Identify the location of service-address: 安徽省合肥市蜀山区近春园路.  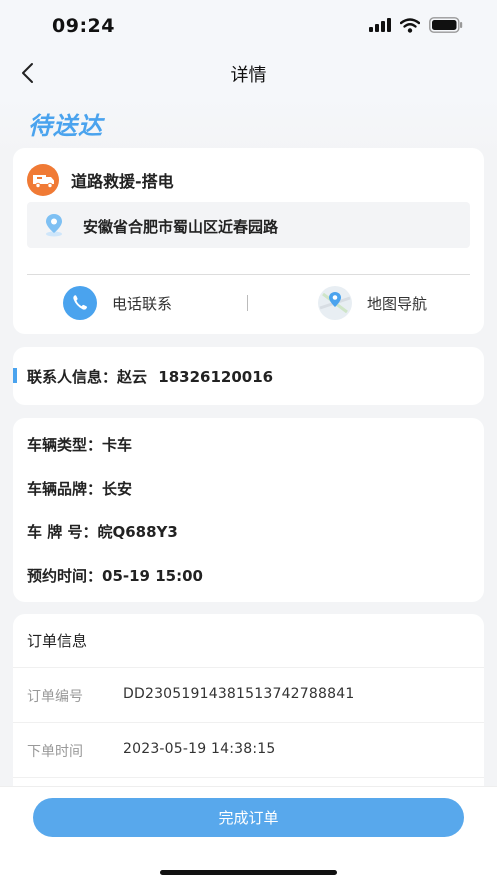
(181, 227).